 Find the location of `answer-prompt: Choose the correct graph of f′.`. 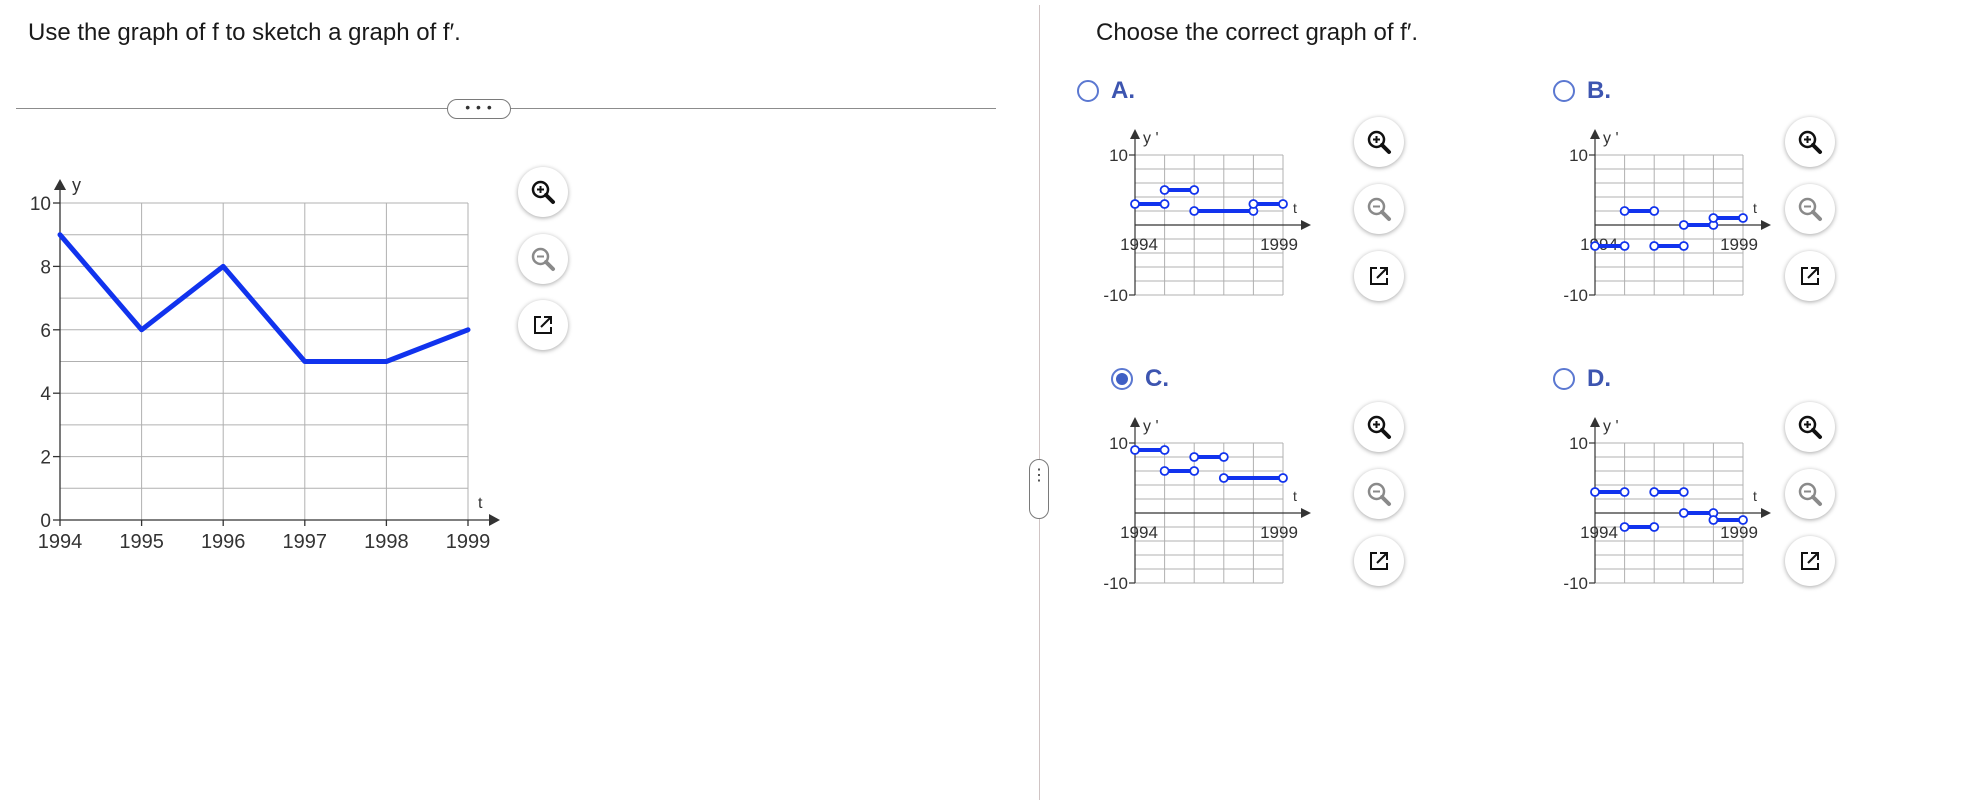

answer-prompt: Choose the correct graph of f′. is located at coordinates (1257, 32).